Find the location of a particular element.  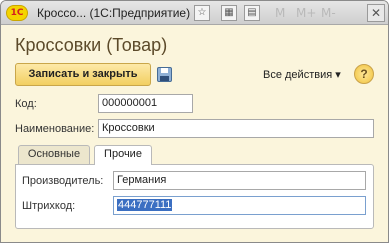

close-button: ✕ is located at coordinates (376, 13).